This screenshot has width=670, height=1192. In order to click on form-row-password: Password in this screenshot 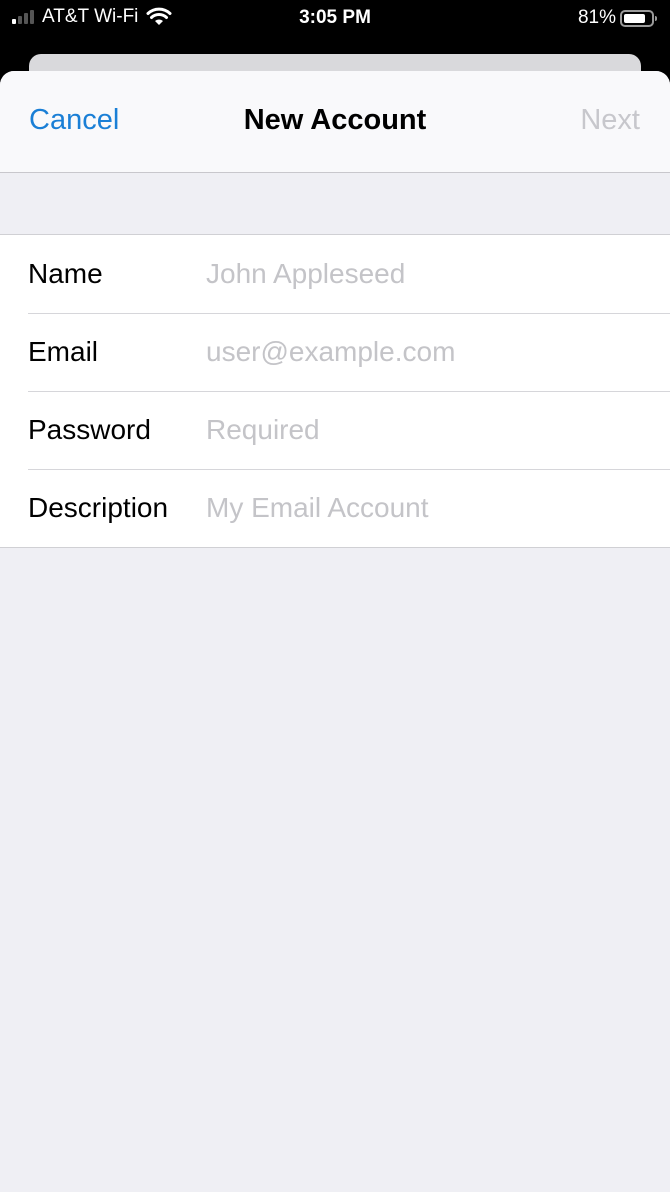, I will do `click(335, 430)`.